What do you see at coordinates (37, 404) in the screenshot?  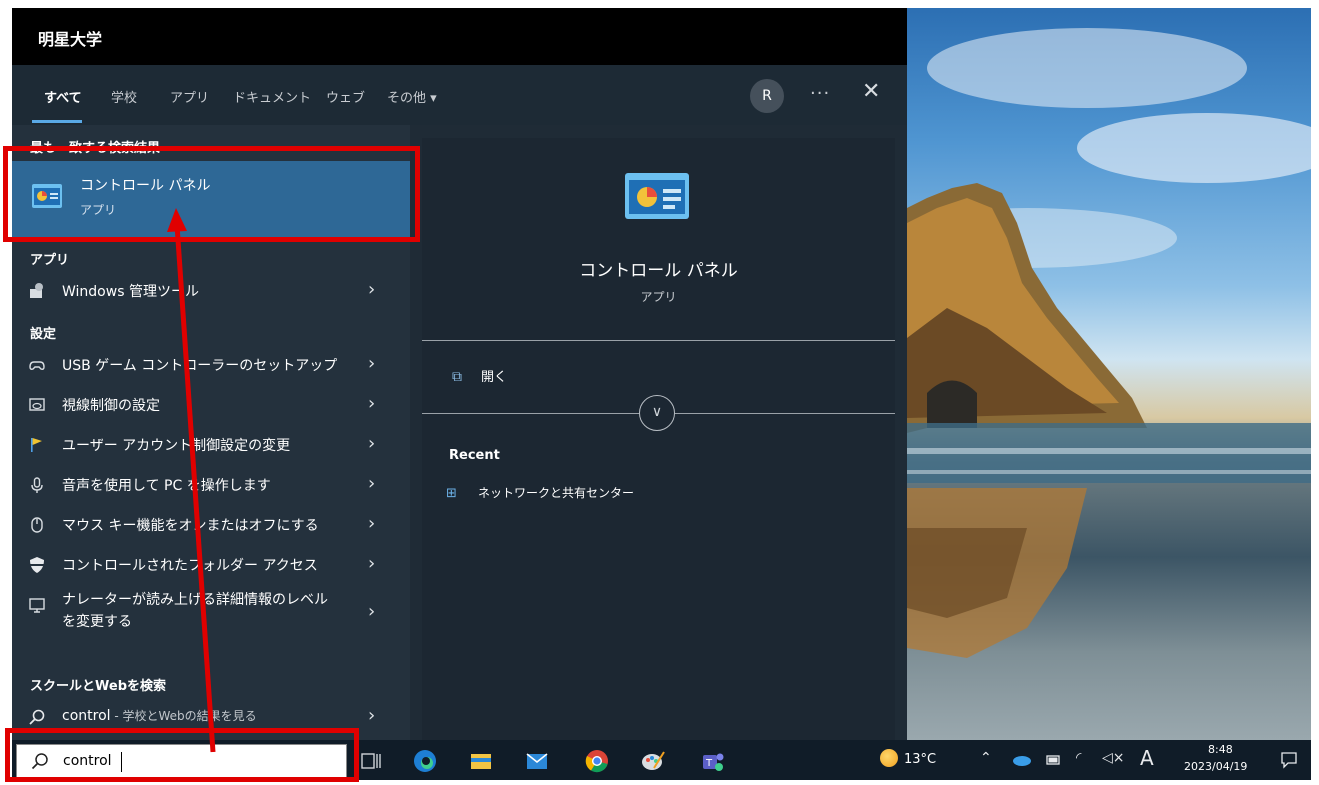 I see `eye-control-icon` at bounding box center [37, 404].